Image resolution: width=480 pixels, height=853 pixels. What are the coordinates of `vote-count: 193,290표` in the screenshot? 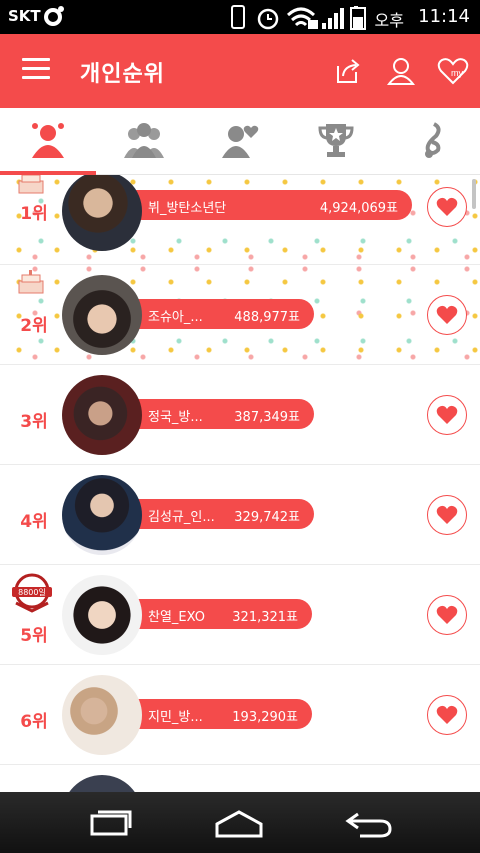 It's located at (265, 717).